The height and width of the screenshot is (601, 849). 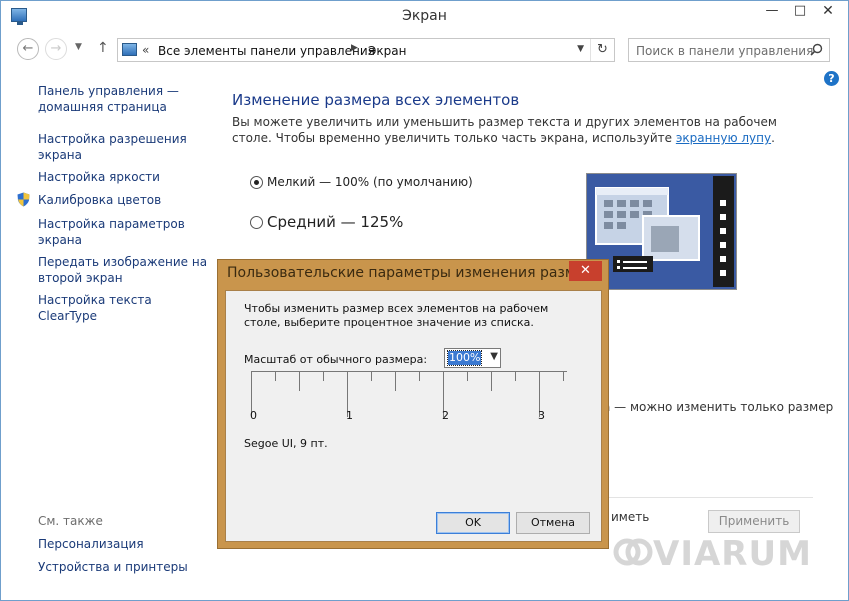 I want to click on radio-medium-label: Средний — 125%, so click(x=335, y=222).